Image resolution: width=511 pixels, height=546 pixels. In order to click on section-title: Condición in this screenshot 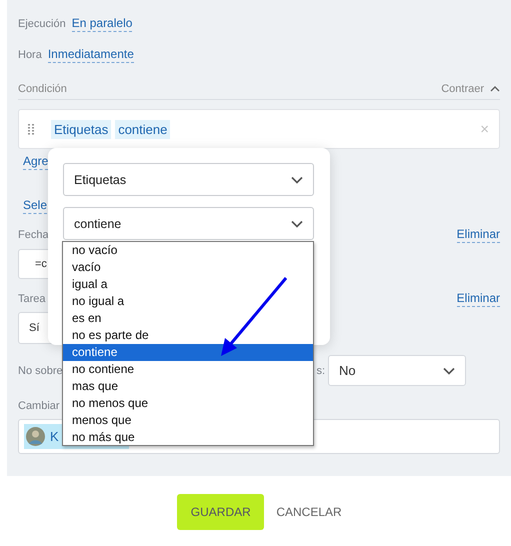, I will do `click(42, 88)`.